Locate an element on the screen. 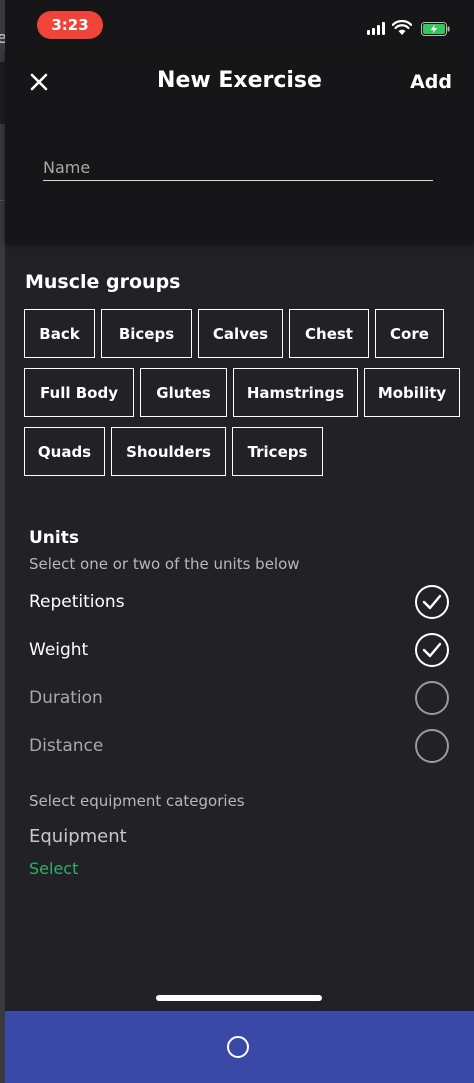  equipment-title: Equipment is located at coordinates (78, 836).